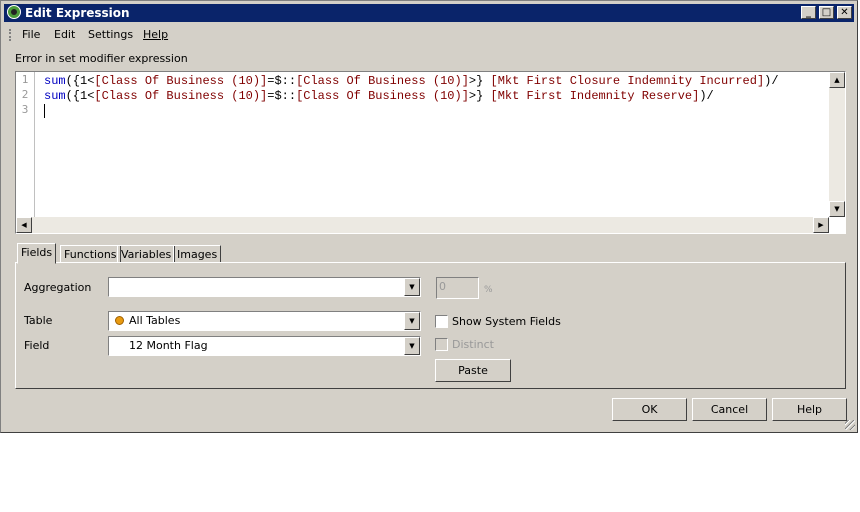 The height and width of the screenshot is (512, 860). What do you see at coordinates (146, 254) in the screenshot?
I see `tab-variables: Variables` at bounding box center [146, 254].